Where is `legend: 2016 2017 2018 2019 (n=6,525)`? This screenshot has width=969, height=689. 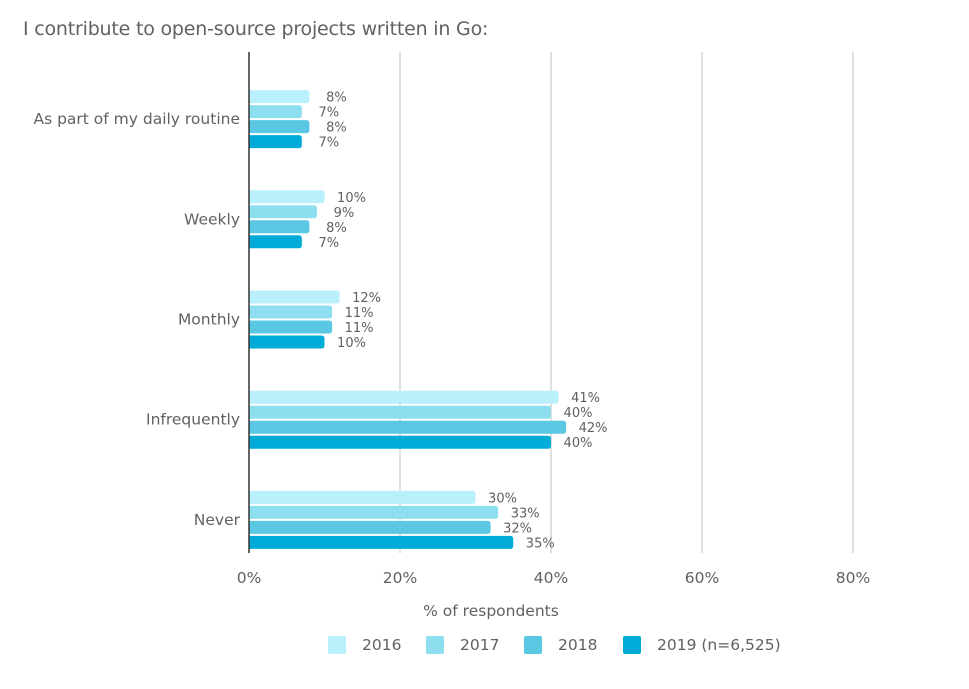
legend: 2016 2017 2018 2019 (n=6,525) is located at coordinates (484, 648).